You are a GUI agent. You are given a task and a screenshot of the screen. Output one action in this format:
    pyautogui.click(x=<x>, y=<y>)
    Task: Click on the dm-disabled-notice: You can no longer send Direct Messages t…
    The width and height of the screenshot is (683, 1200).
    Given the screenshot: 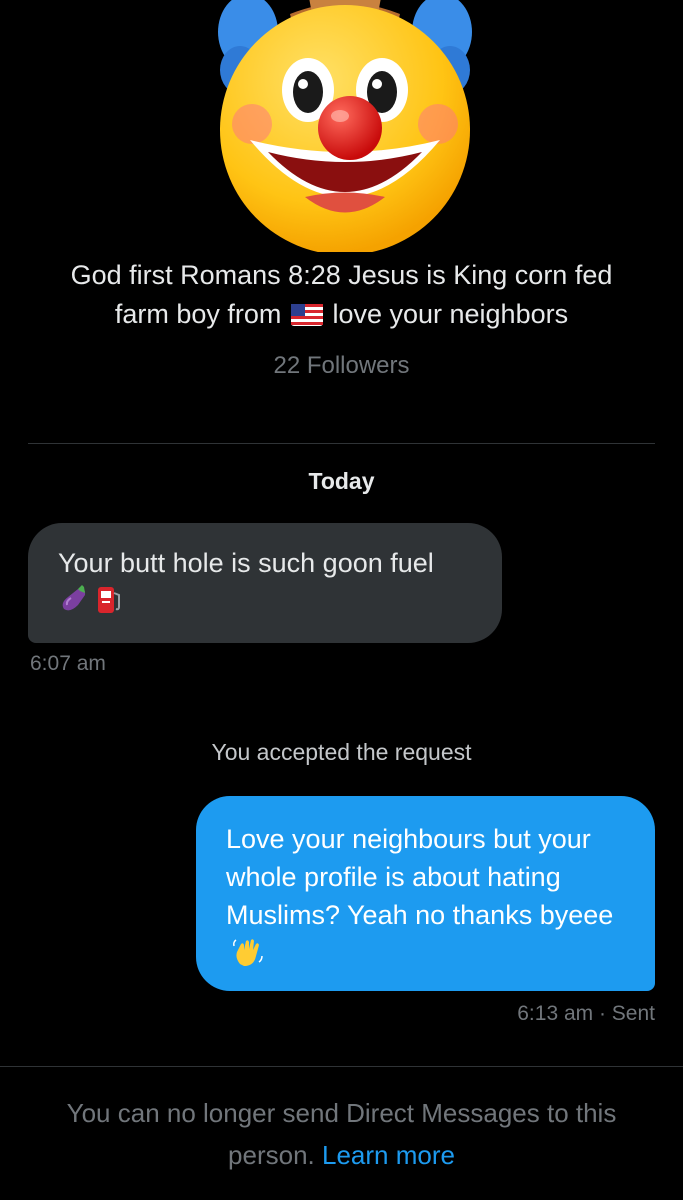 What is the action you would take?
    pyautogui.click(x=341, y=1134)
    